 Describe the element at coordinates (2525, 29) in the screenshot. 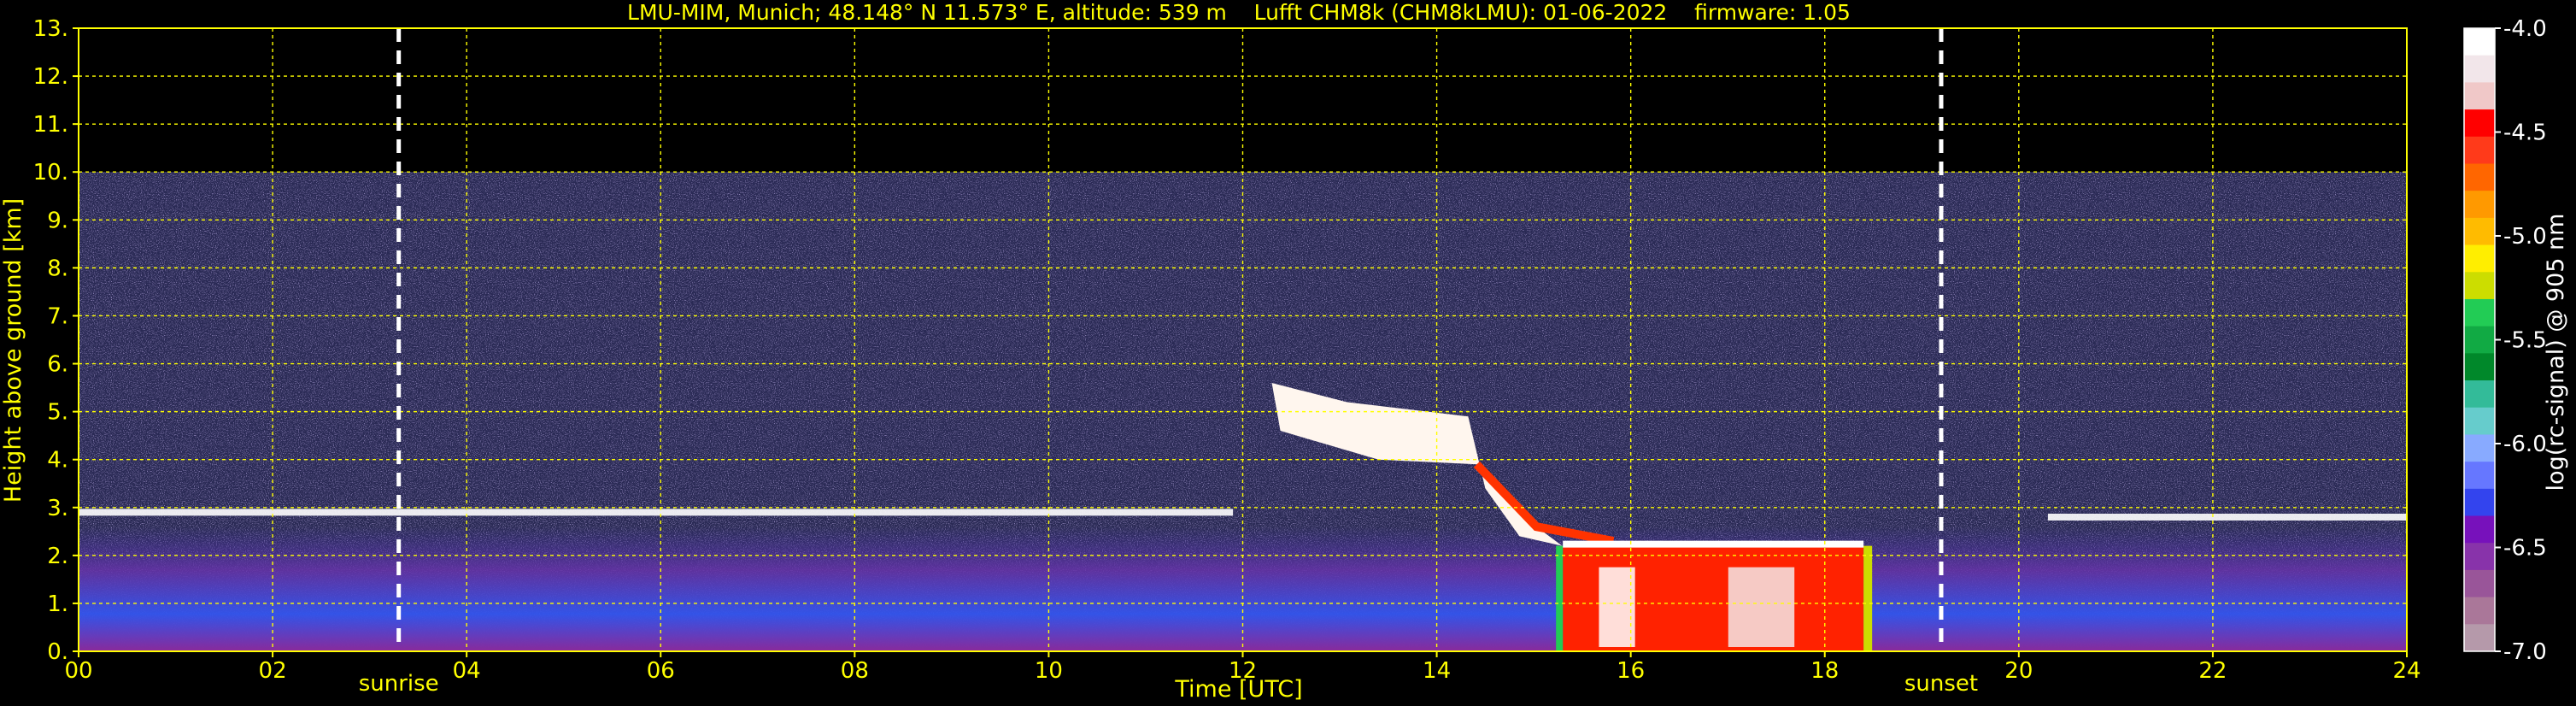

I see `colorbar-tick-label: -4.0` at that location.